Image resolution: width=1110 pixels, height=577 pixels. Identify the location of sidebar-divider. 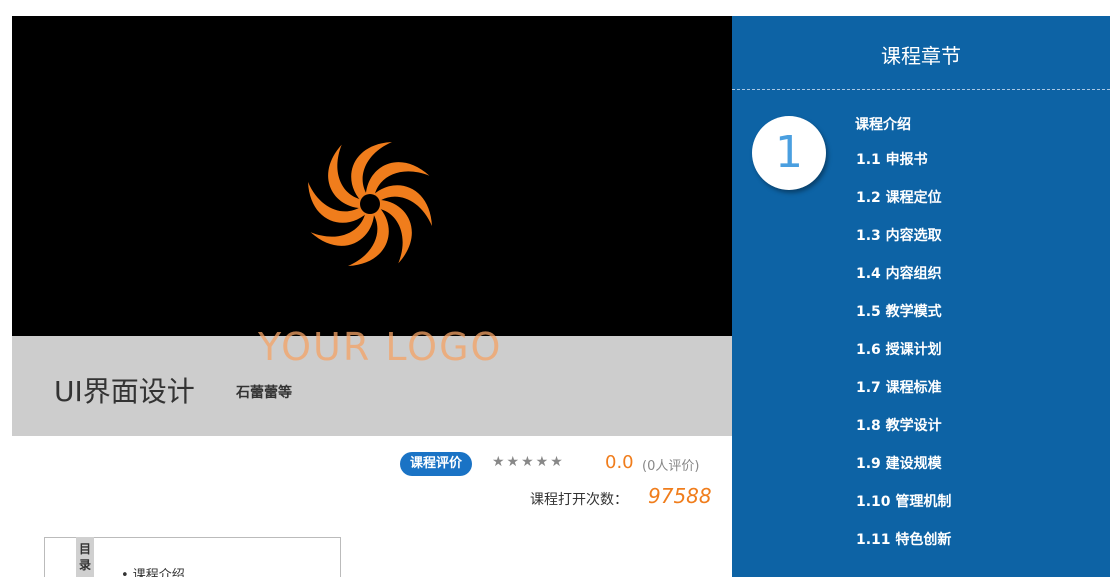
(921, 89).